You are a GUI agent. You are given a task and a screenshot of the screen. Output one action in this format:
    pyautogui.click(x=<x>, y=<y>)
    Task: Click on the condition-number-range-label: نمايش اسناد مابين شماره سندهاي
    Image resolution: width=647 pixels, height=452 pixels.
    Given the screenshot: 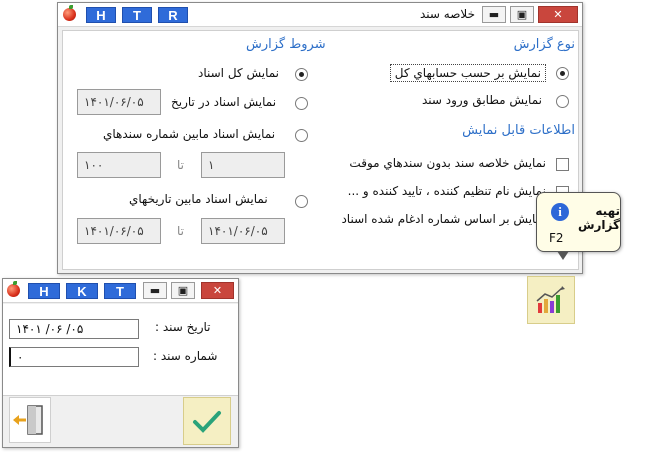 What is the action you would take?
    pyautogui.click(x=189, y=134)
    